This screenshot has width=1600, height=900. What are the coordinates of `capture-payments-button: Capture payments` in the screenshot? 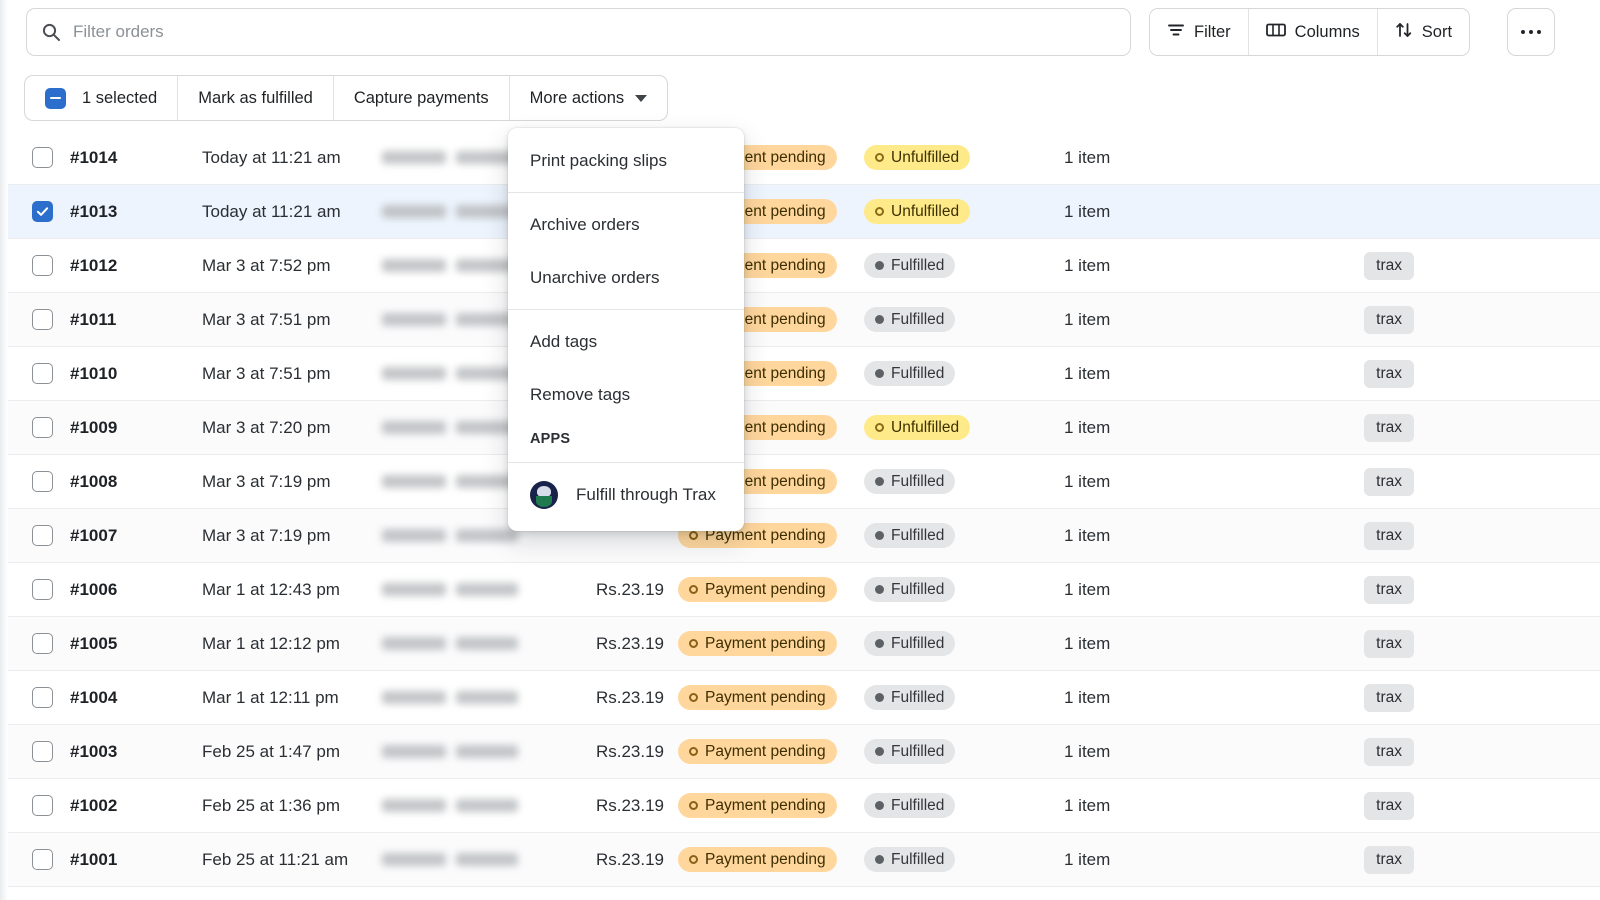 It's located at (420, 98).